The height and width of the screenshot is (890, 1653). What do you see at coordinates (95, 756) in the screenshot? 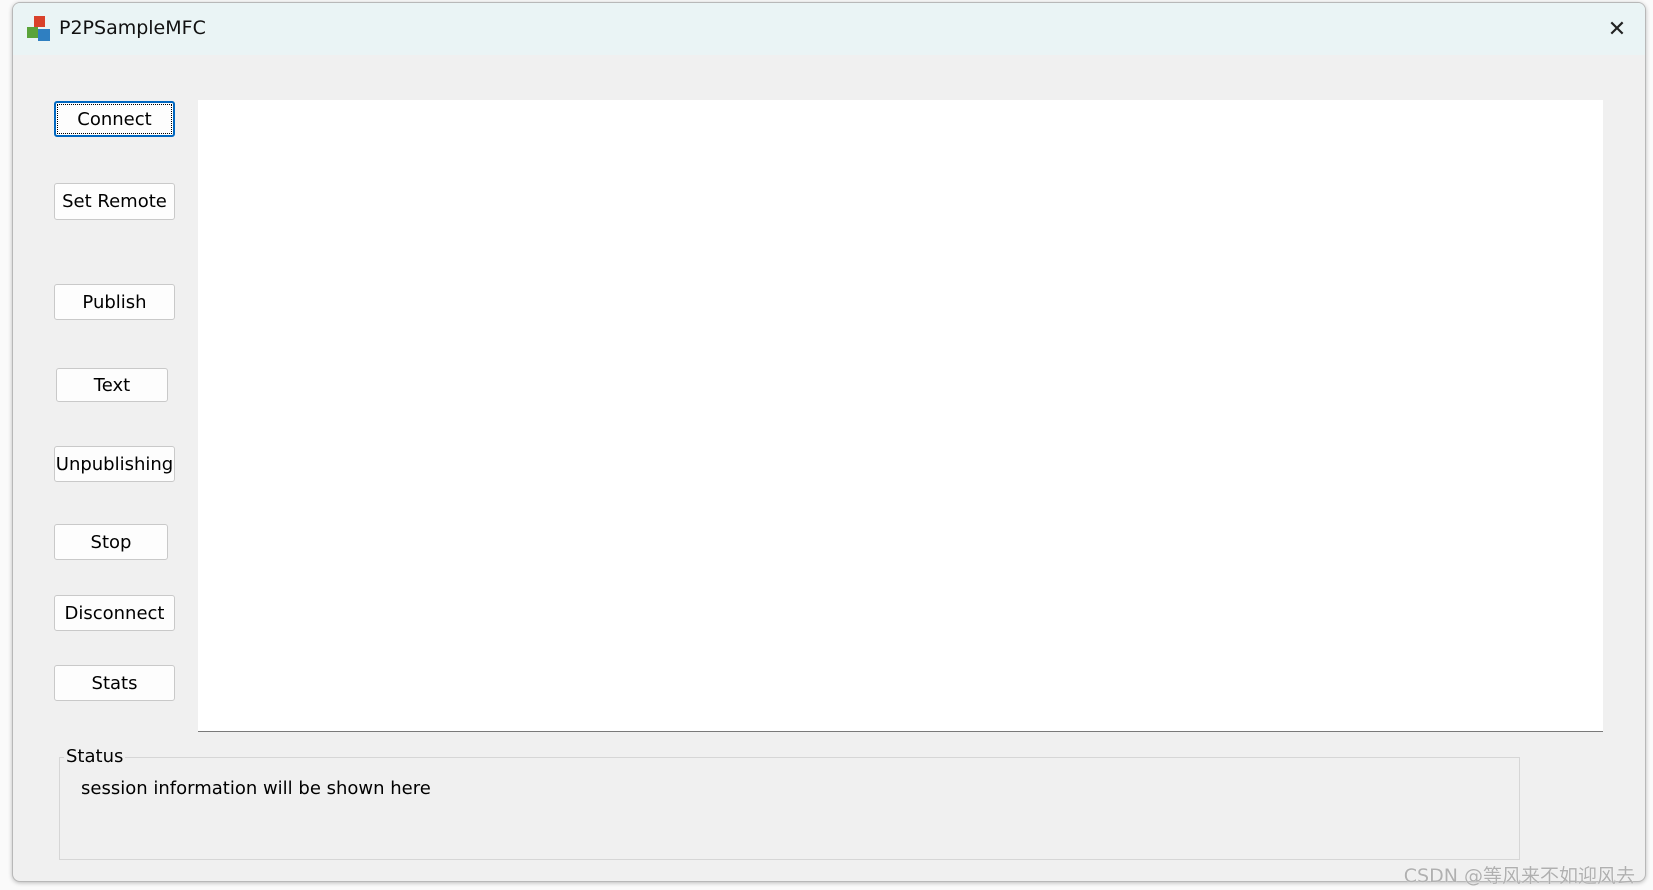
I see `status-label: Status` at bounding box center [95, 756].